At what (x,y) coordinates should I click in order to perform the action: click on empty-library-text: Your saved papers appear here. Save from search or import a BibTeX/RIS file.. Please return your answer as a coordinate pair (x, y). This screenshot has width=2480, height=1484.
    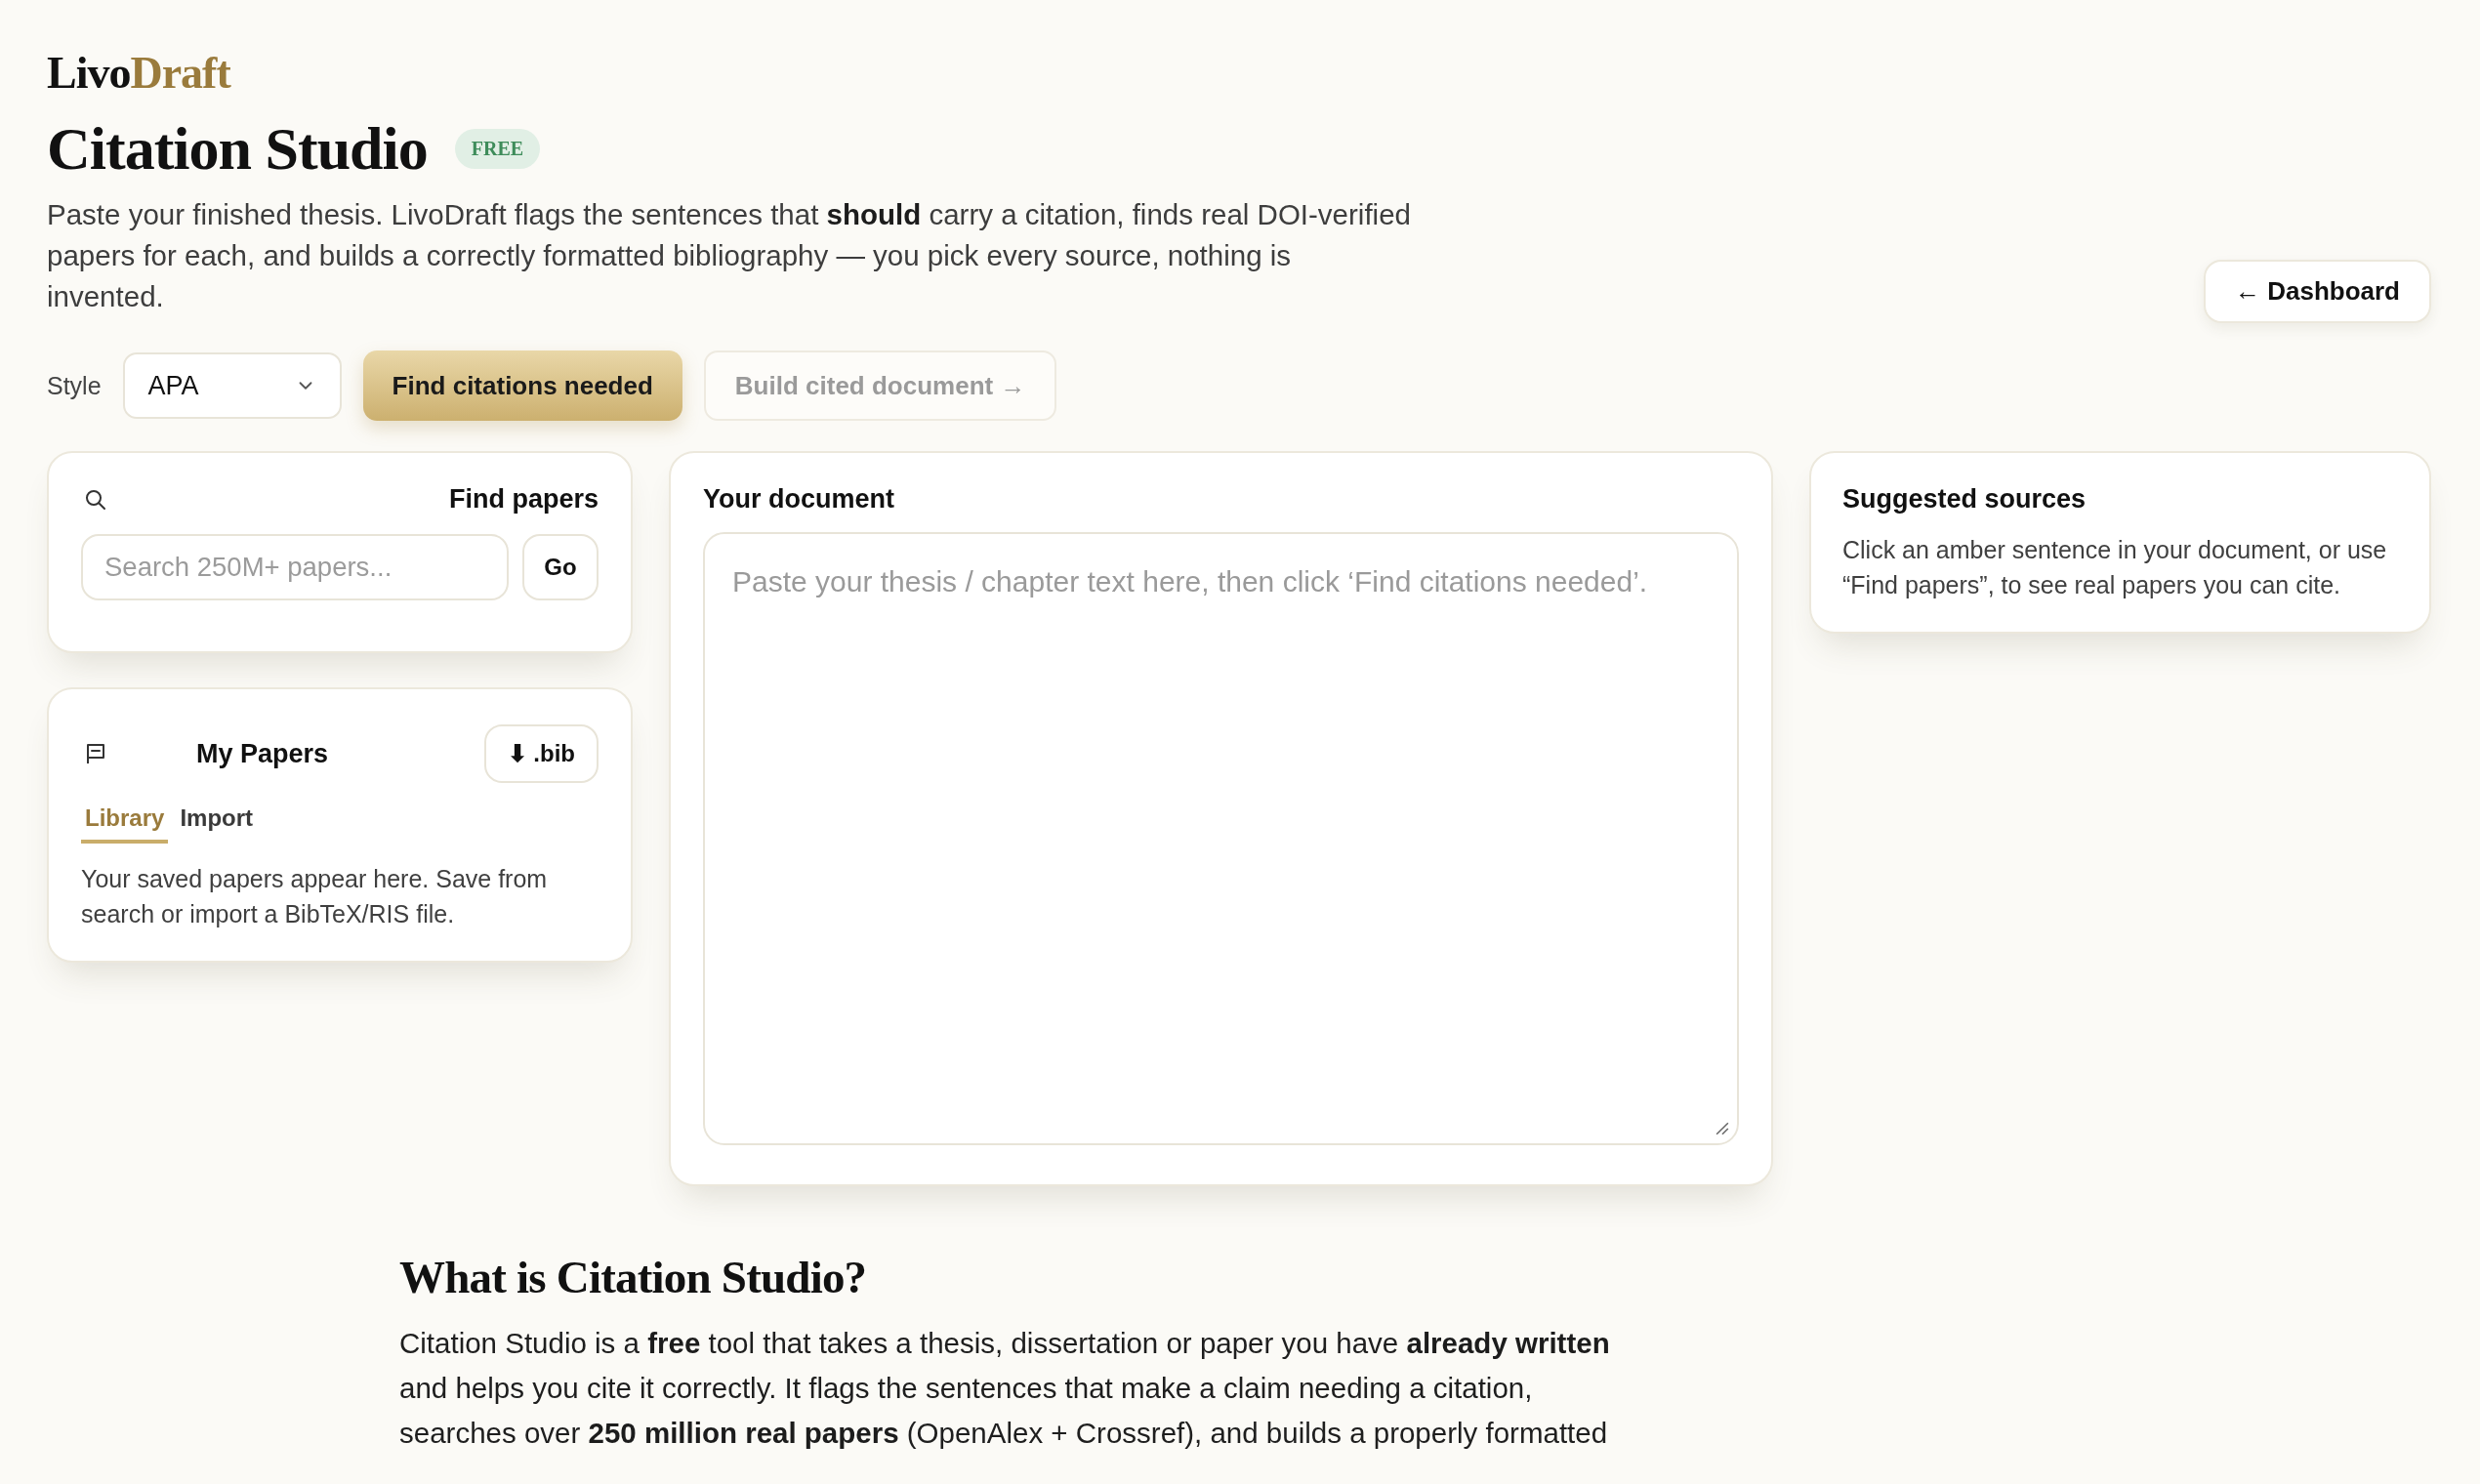
    Looking at the image, I should click on (315, 897).